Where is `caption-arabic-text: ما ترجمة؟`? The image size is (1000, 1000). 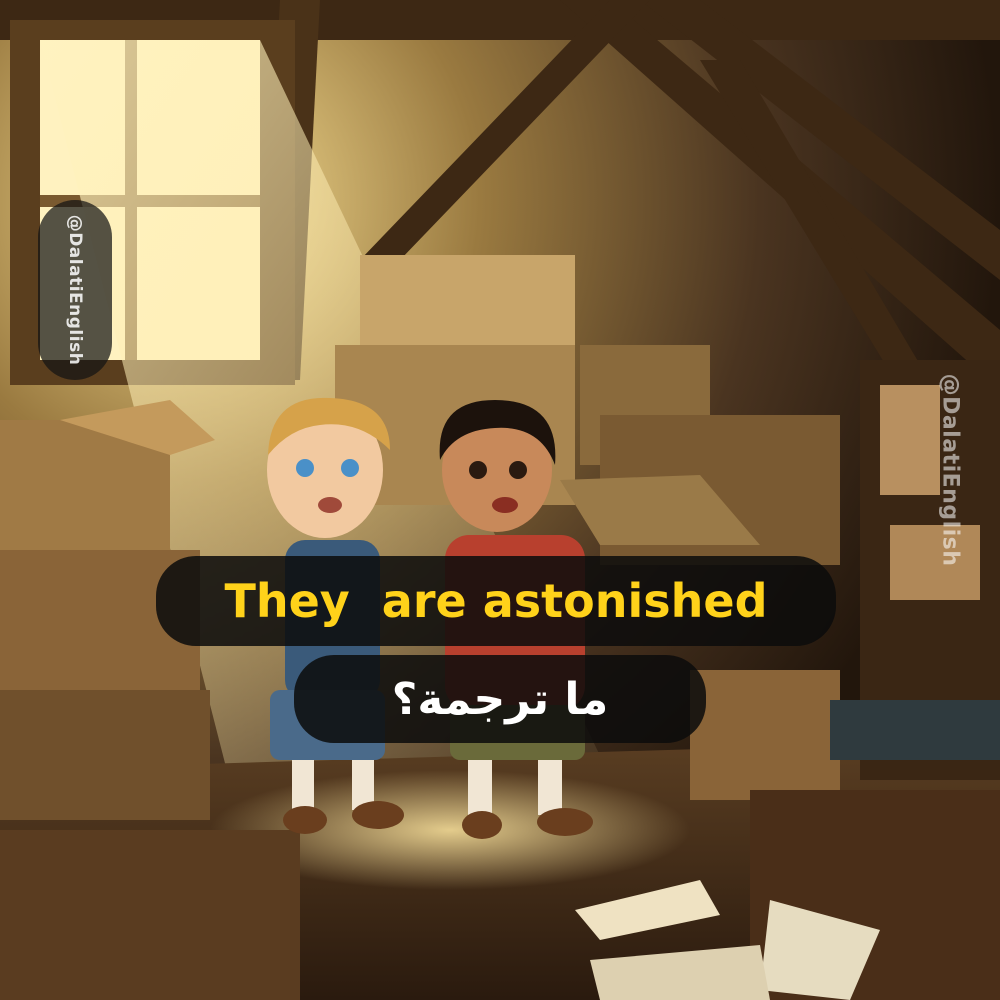
caption-arabic-text: ما ترجمة؟ is located at coordinates (500, 699).